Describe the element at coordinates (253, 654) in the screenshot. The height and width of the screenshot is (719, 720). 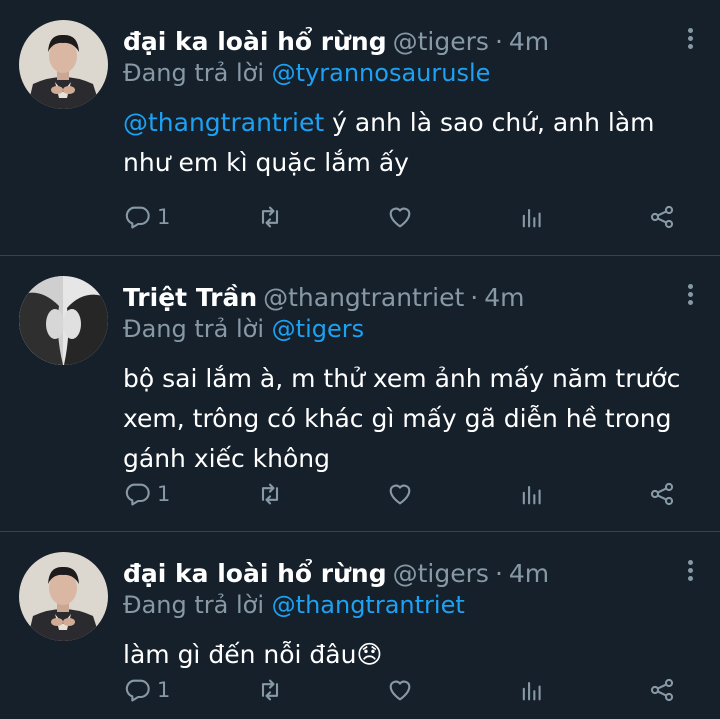
I see `tweet-body: làm gì đến nỗi đâu😞` at that location.